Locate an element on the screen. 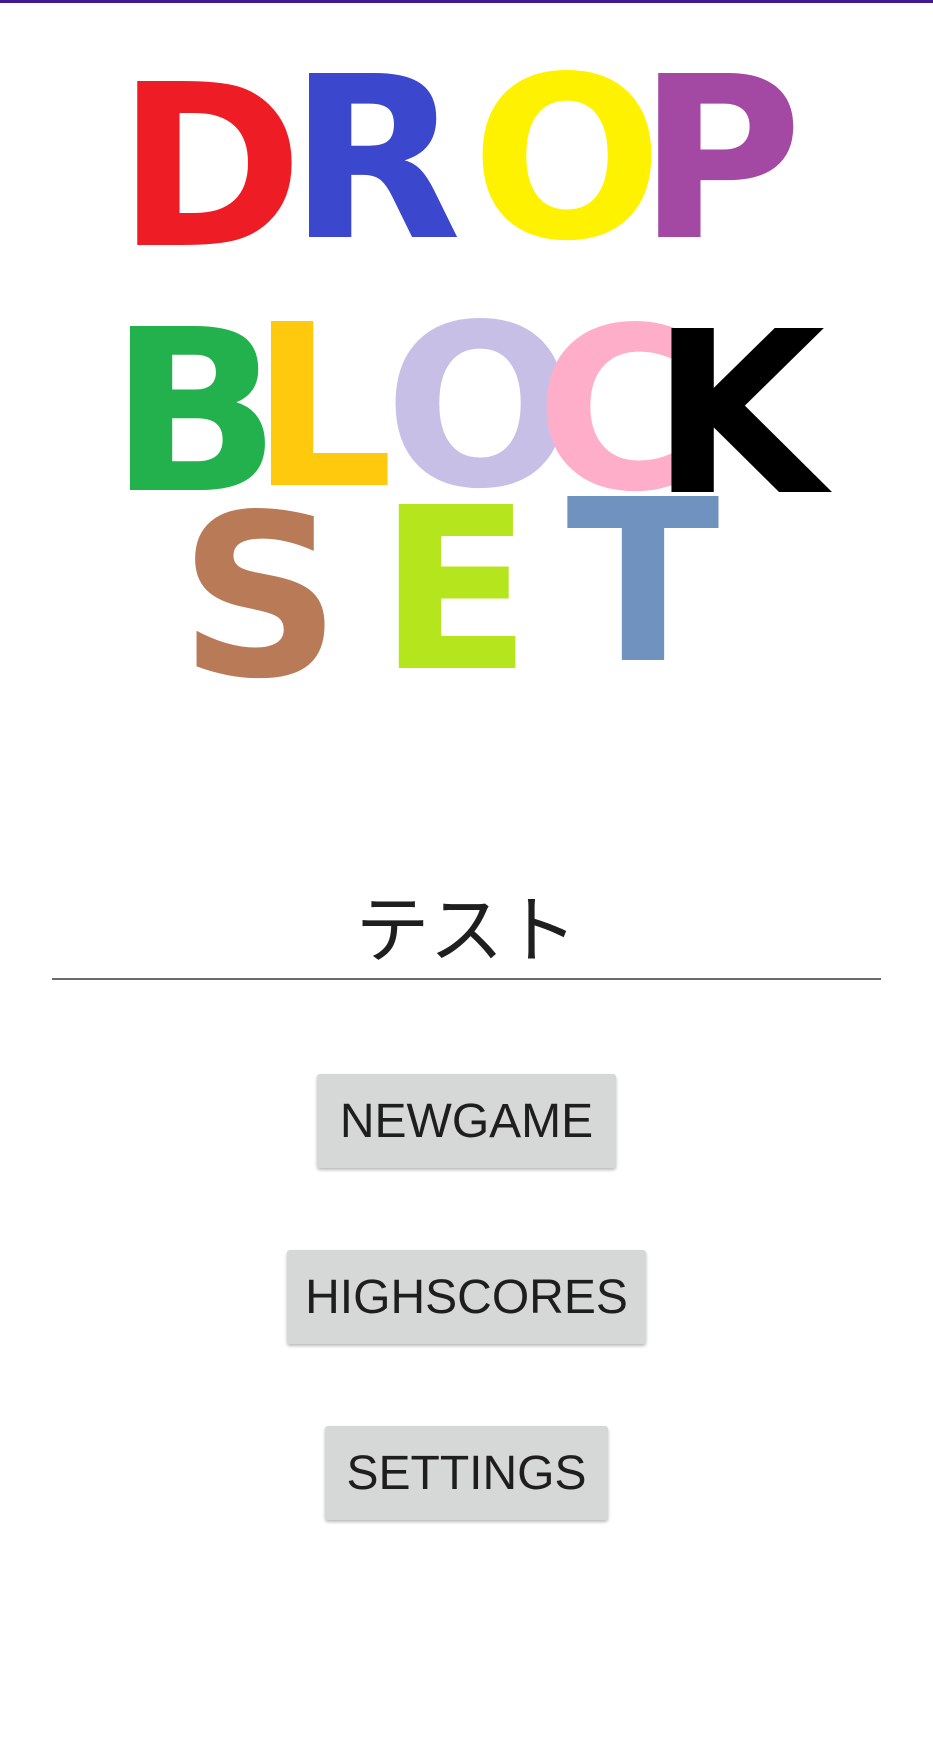  newgame-button: NEWGAME is located at coordinates (466, 1121).